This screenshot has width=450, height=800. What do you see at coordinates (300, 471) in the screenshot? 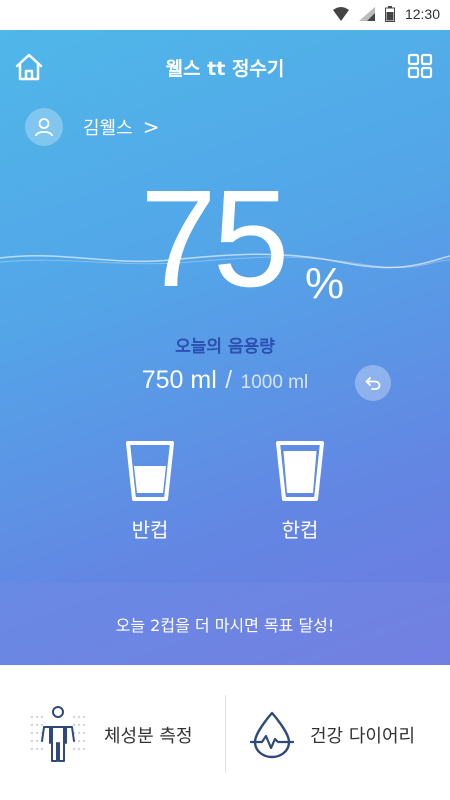
I see `full-cup-icon` at bounding box center [300, 471].